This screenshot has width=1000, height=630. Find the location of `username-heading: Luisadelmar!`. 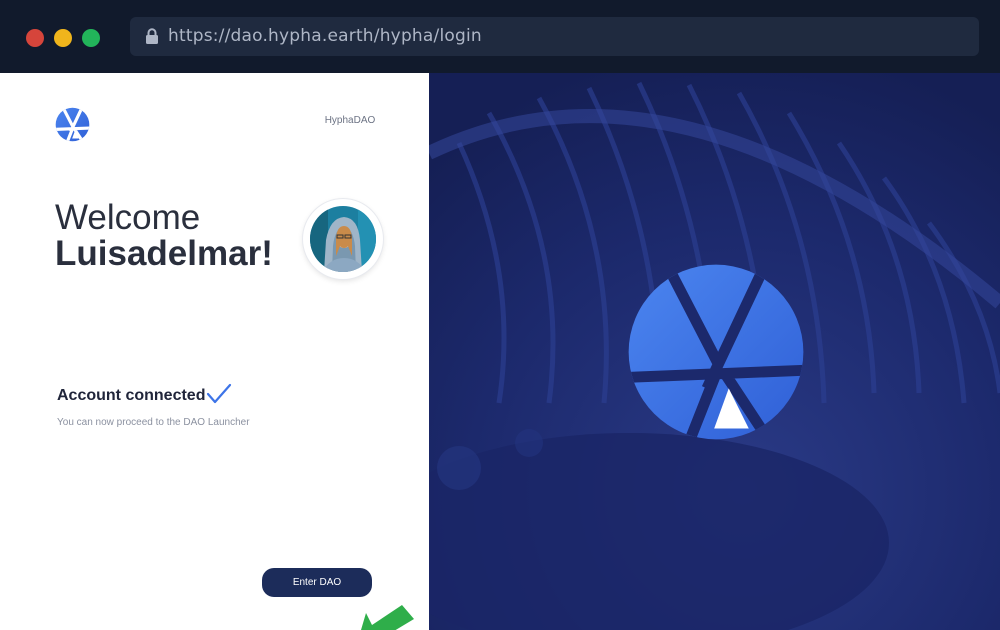

username-heading: Luisadelmar! is located at coordinates (164, 253).